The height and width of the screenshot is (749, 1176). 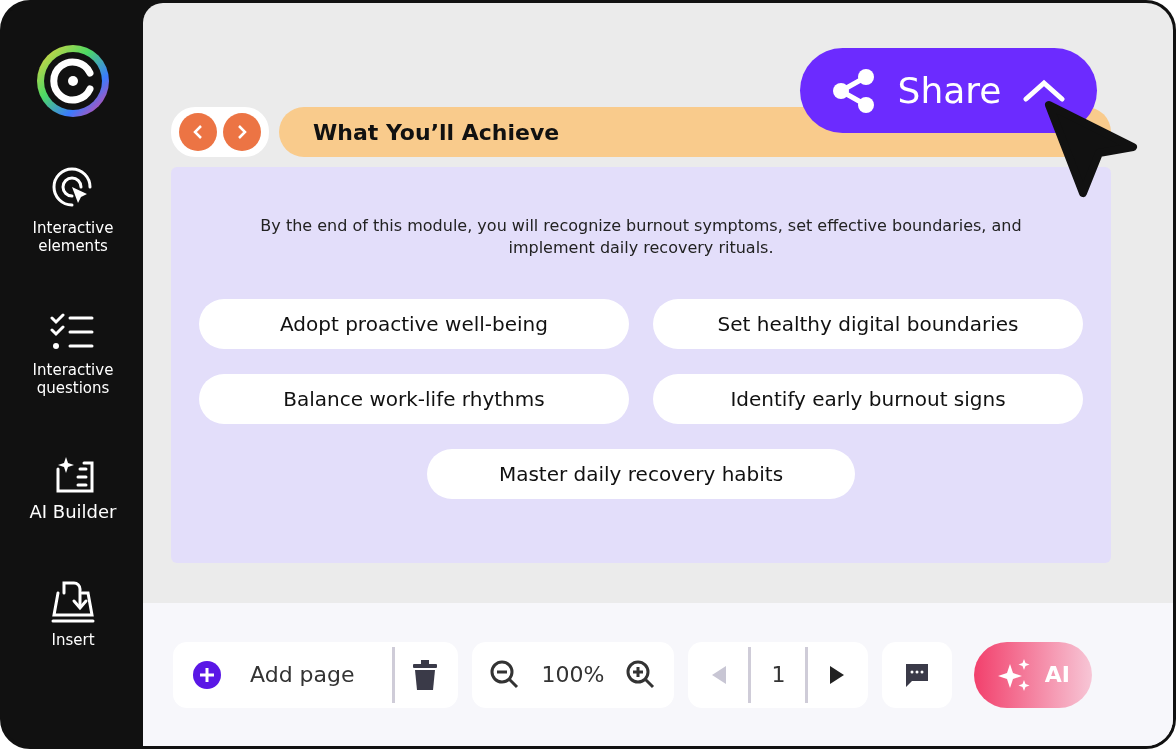 What do you see at coordinates (73, 81) in the screenshot?
I see `logo-icon` at bounding box center [73, 81].